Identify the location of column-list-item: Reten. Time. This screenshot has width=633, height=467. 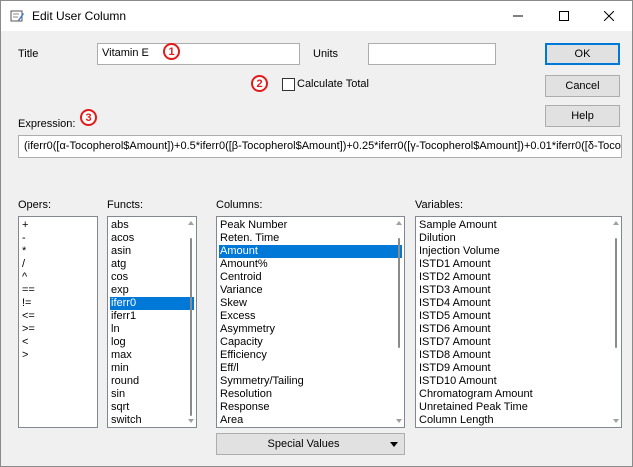
(310, 238).